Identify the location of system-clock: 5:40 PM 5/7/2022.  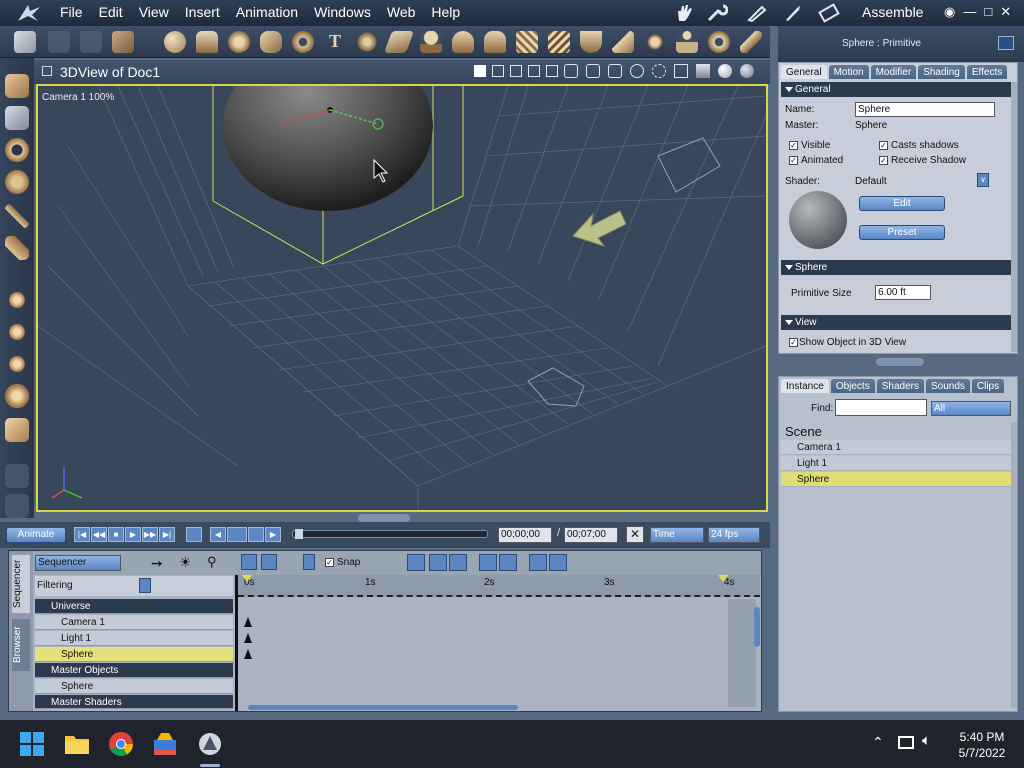
(982, 745).